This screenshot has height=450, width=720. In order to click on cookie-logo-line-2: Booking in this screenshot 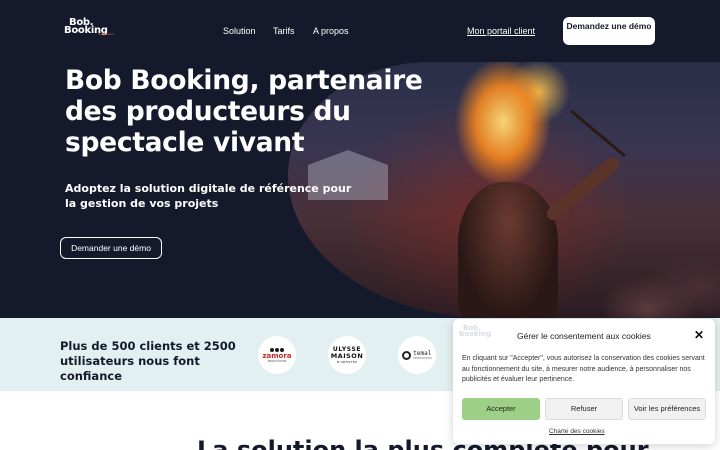, I will do `click(475, 334)`.